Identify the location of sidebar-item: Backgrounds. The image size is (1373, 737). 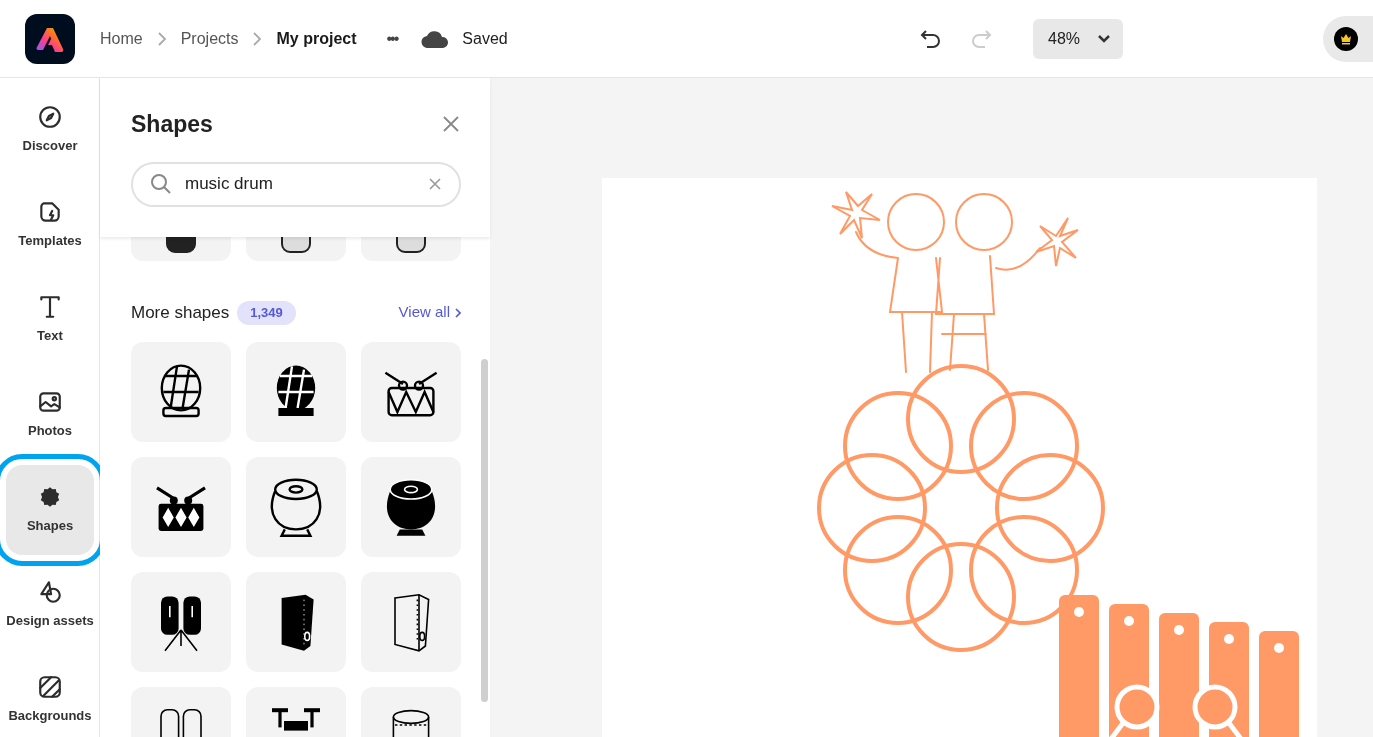
(50, 696).